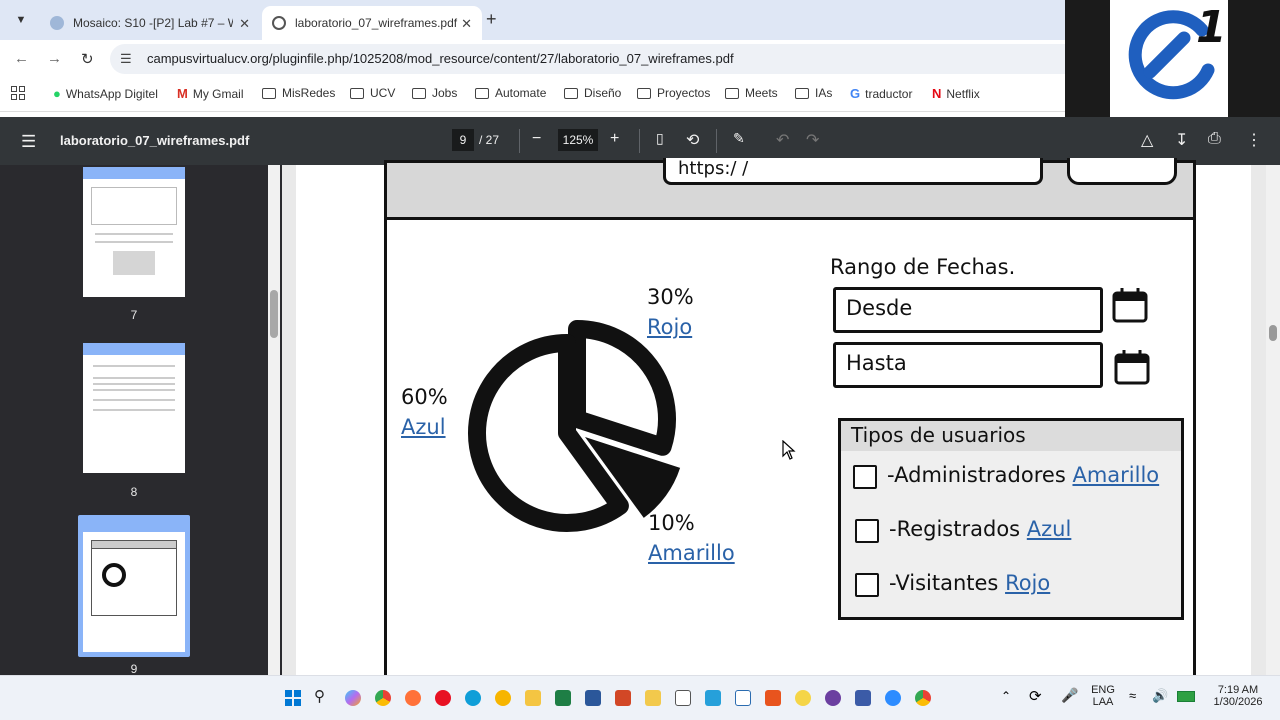  Describe the element at coordinates (105, 93) in the screenshot. I see `bookmark-whatsapp: ● WhatsApp Digitel` at that location.